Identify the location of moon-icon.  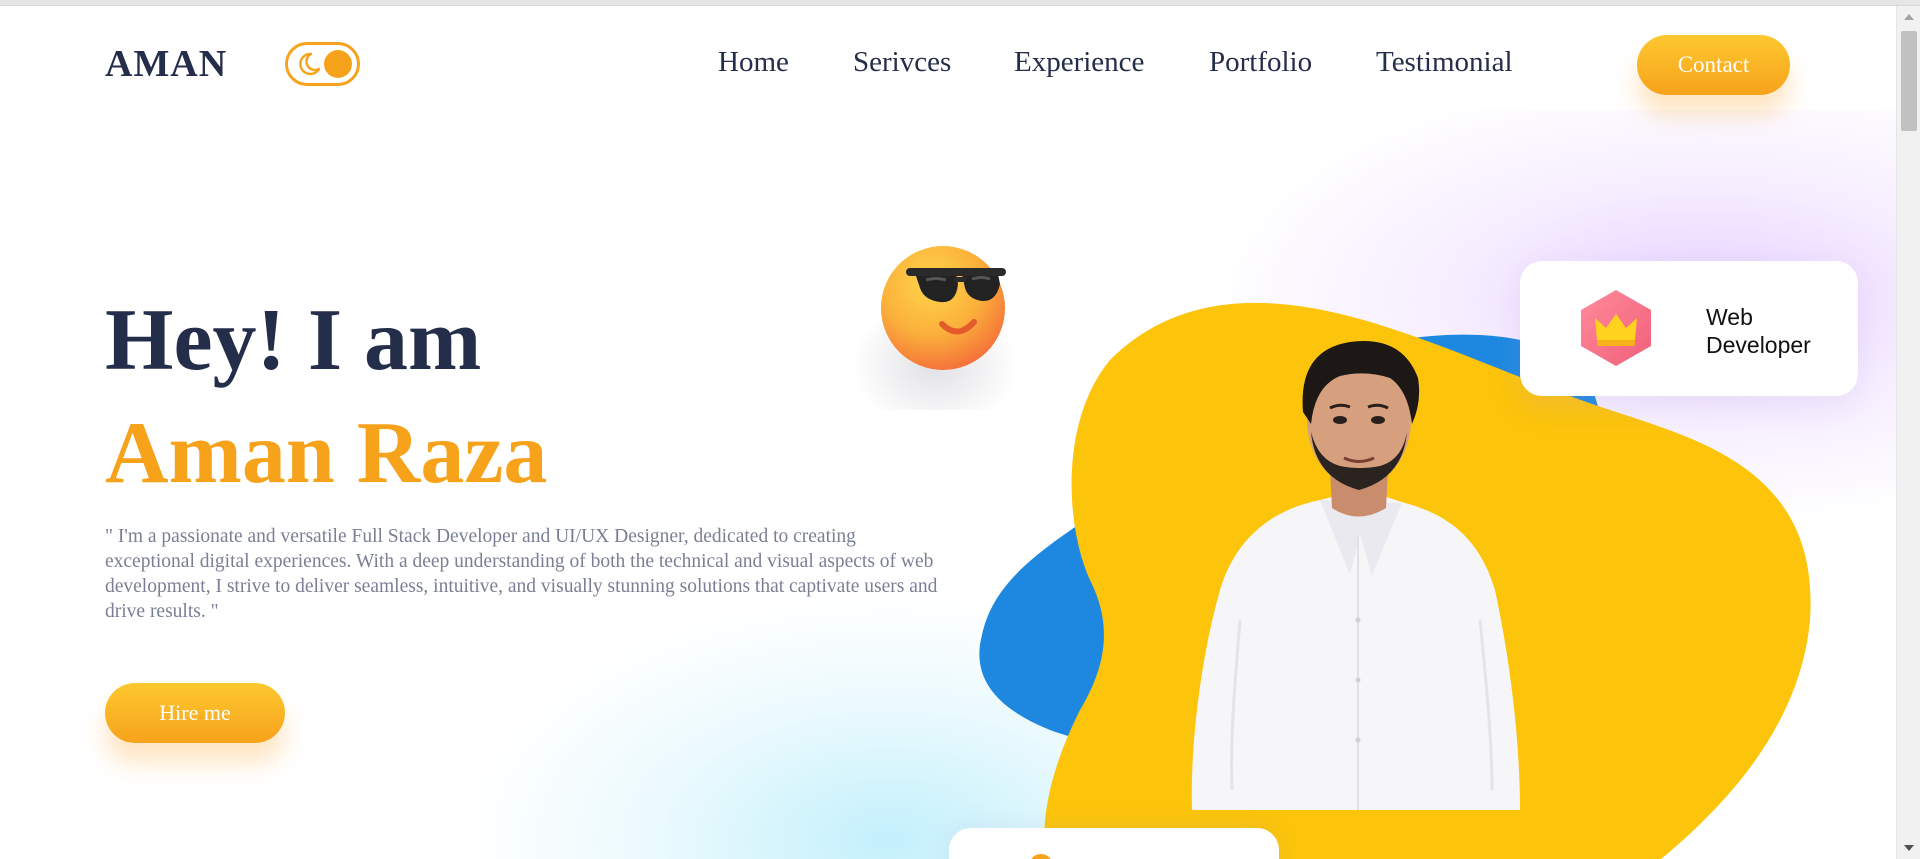
(310, 64).